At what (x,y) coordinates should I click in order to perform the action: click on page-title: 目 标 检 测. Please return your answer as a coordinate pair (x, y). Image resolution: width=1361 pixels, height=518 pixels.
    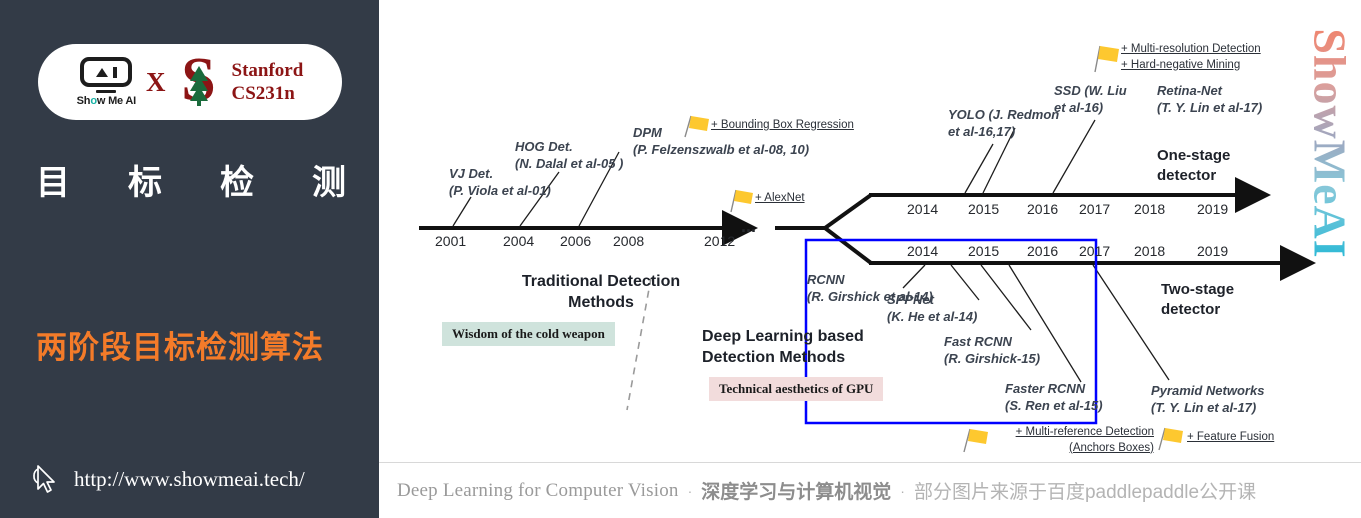
    Looking at the image, I should click on (191, 179).